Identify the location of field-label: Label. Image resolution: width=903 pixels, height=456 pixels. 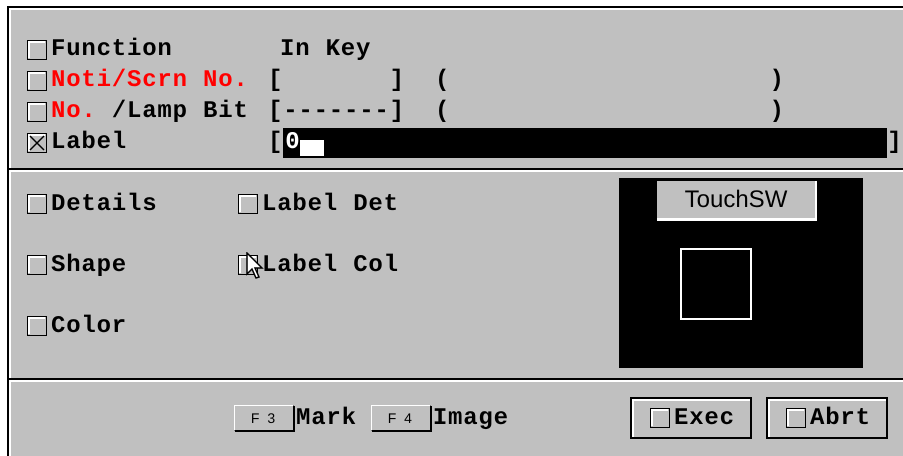
(89, 142).